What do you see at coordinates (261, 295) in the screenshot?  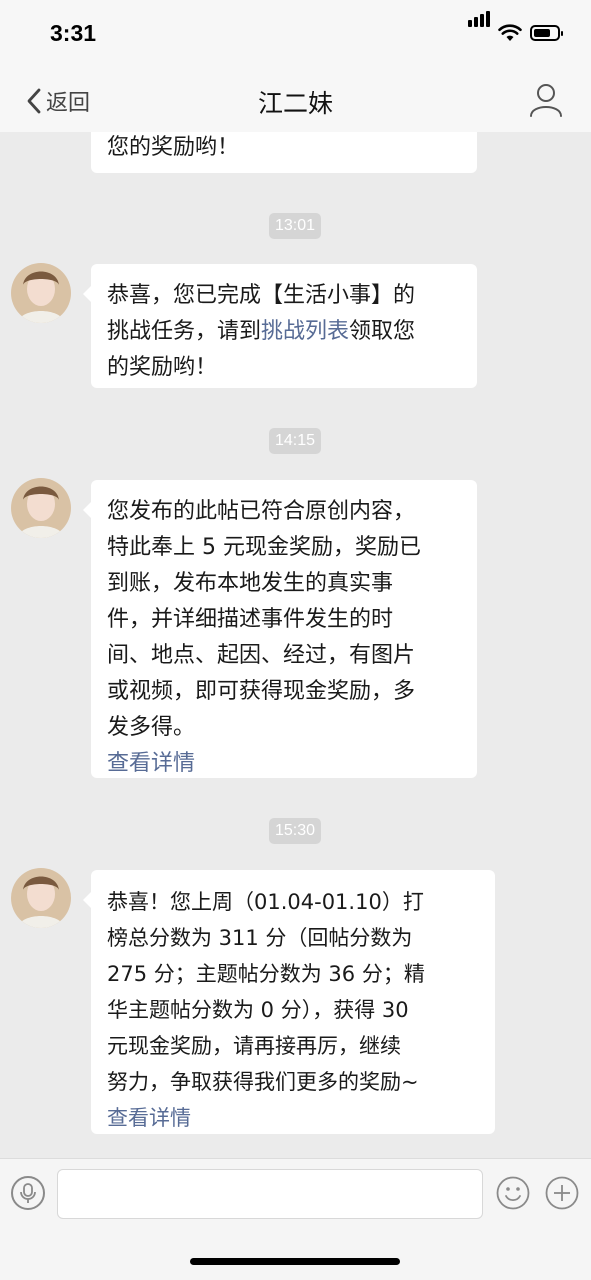 I see `message-line: 恭喜，您已完成【生活小事】的` at bounding box center [261, 295].